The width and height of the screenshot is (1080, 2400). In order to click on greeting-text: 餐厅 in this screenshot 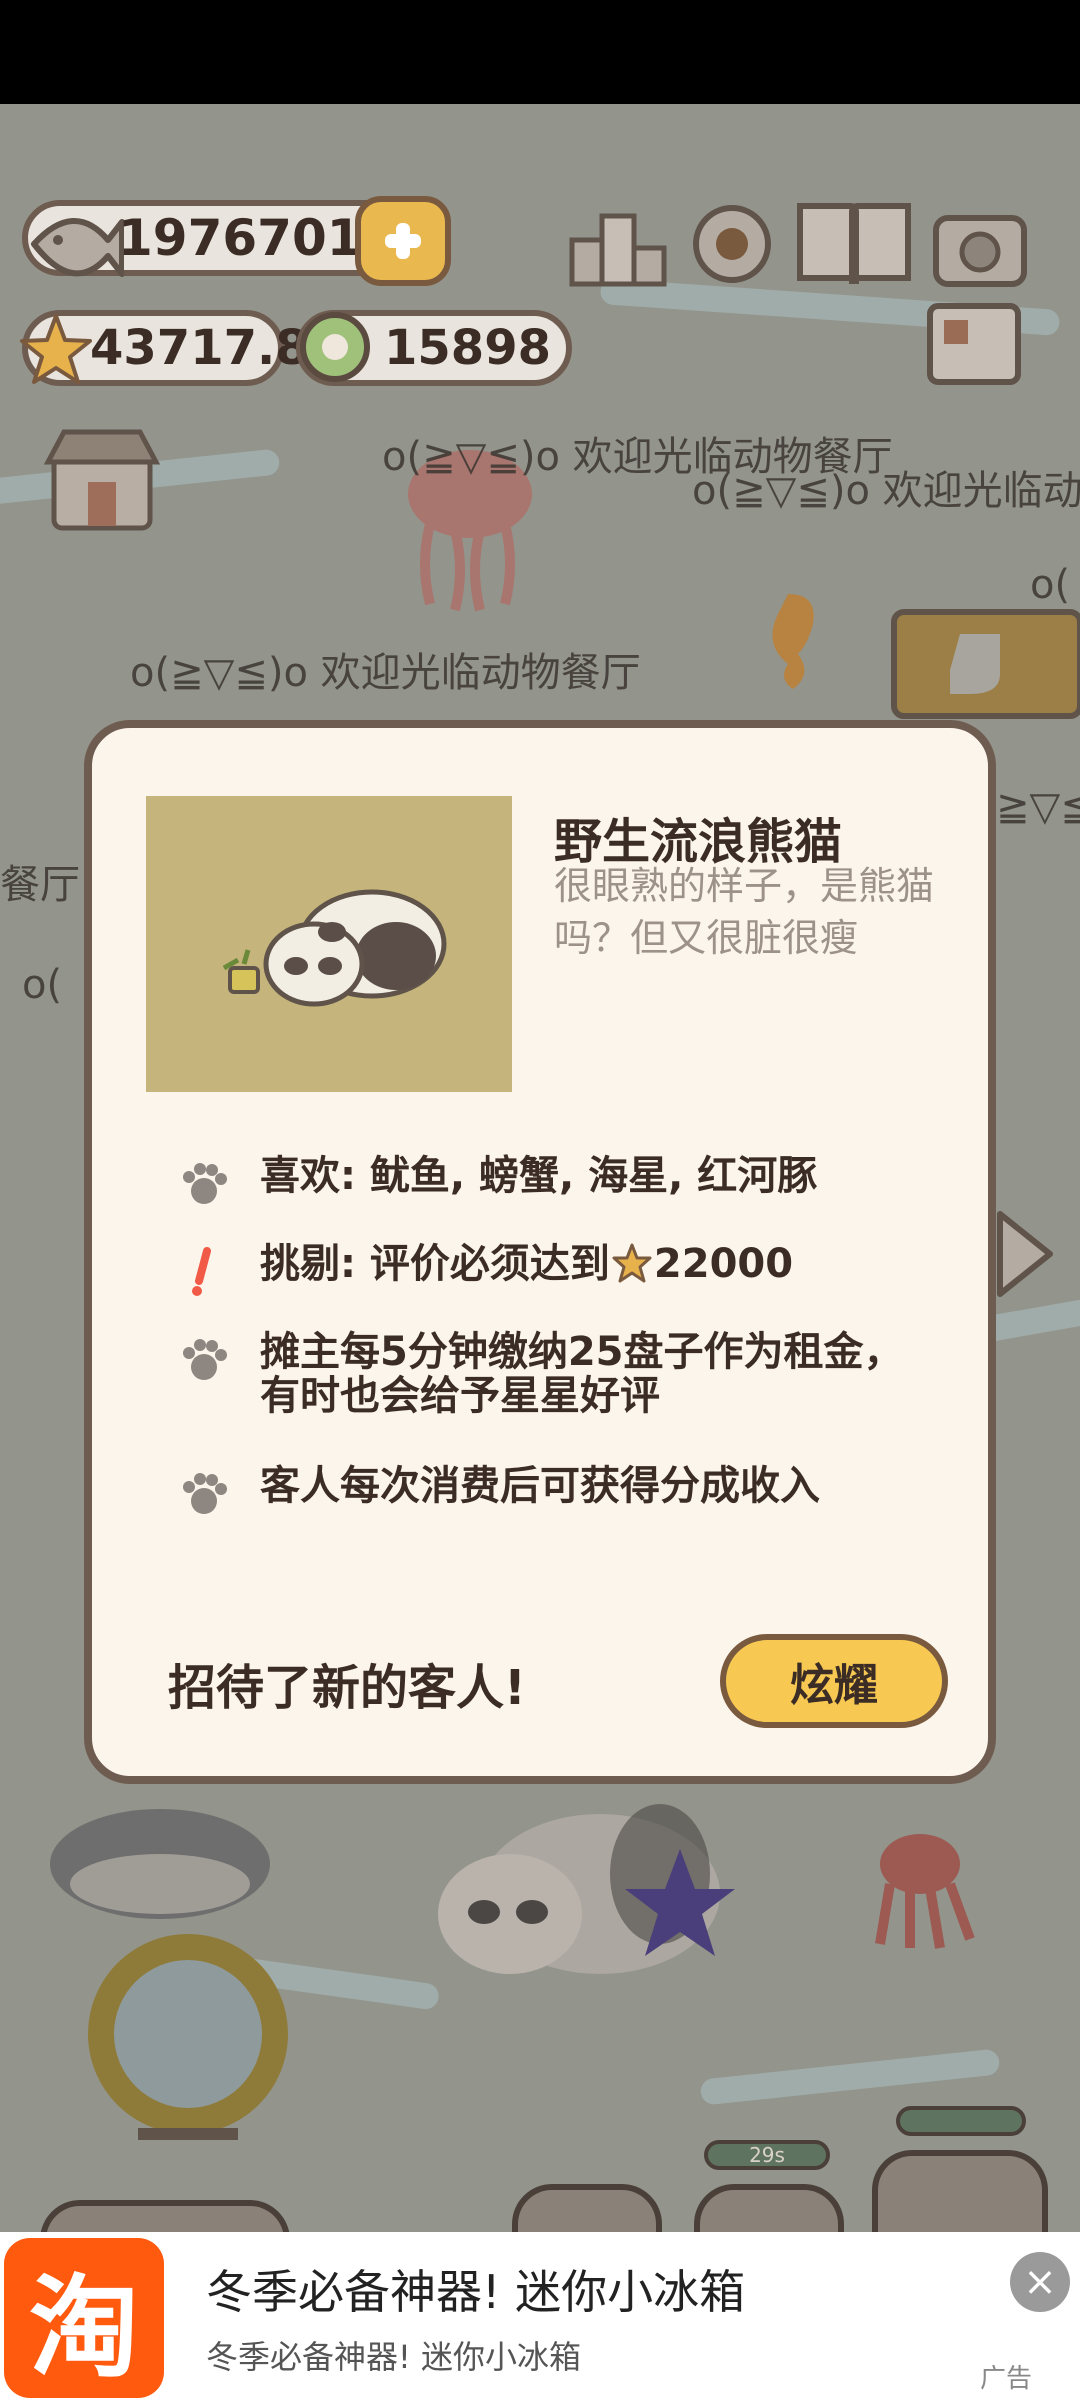, I will do `click(40, 885)`.